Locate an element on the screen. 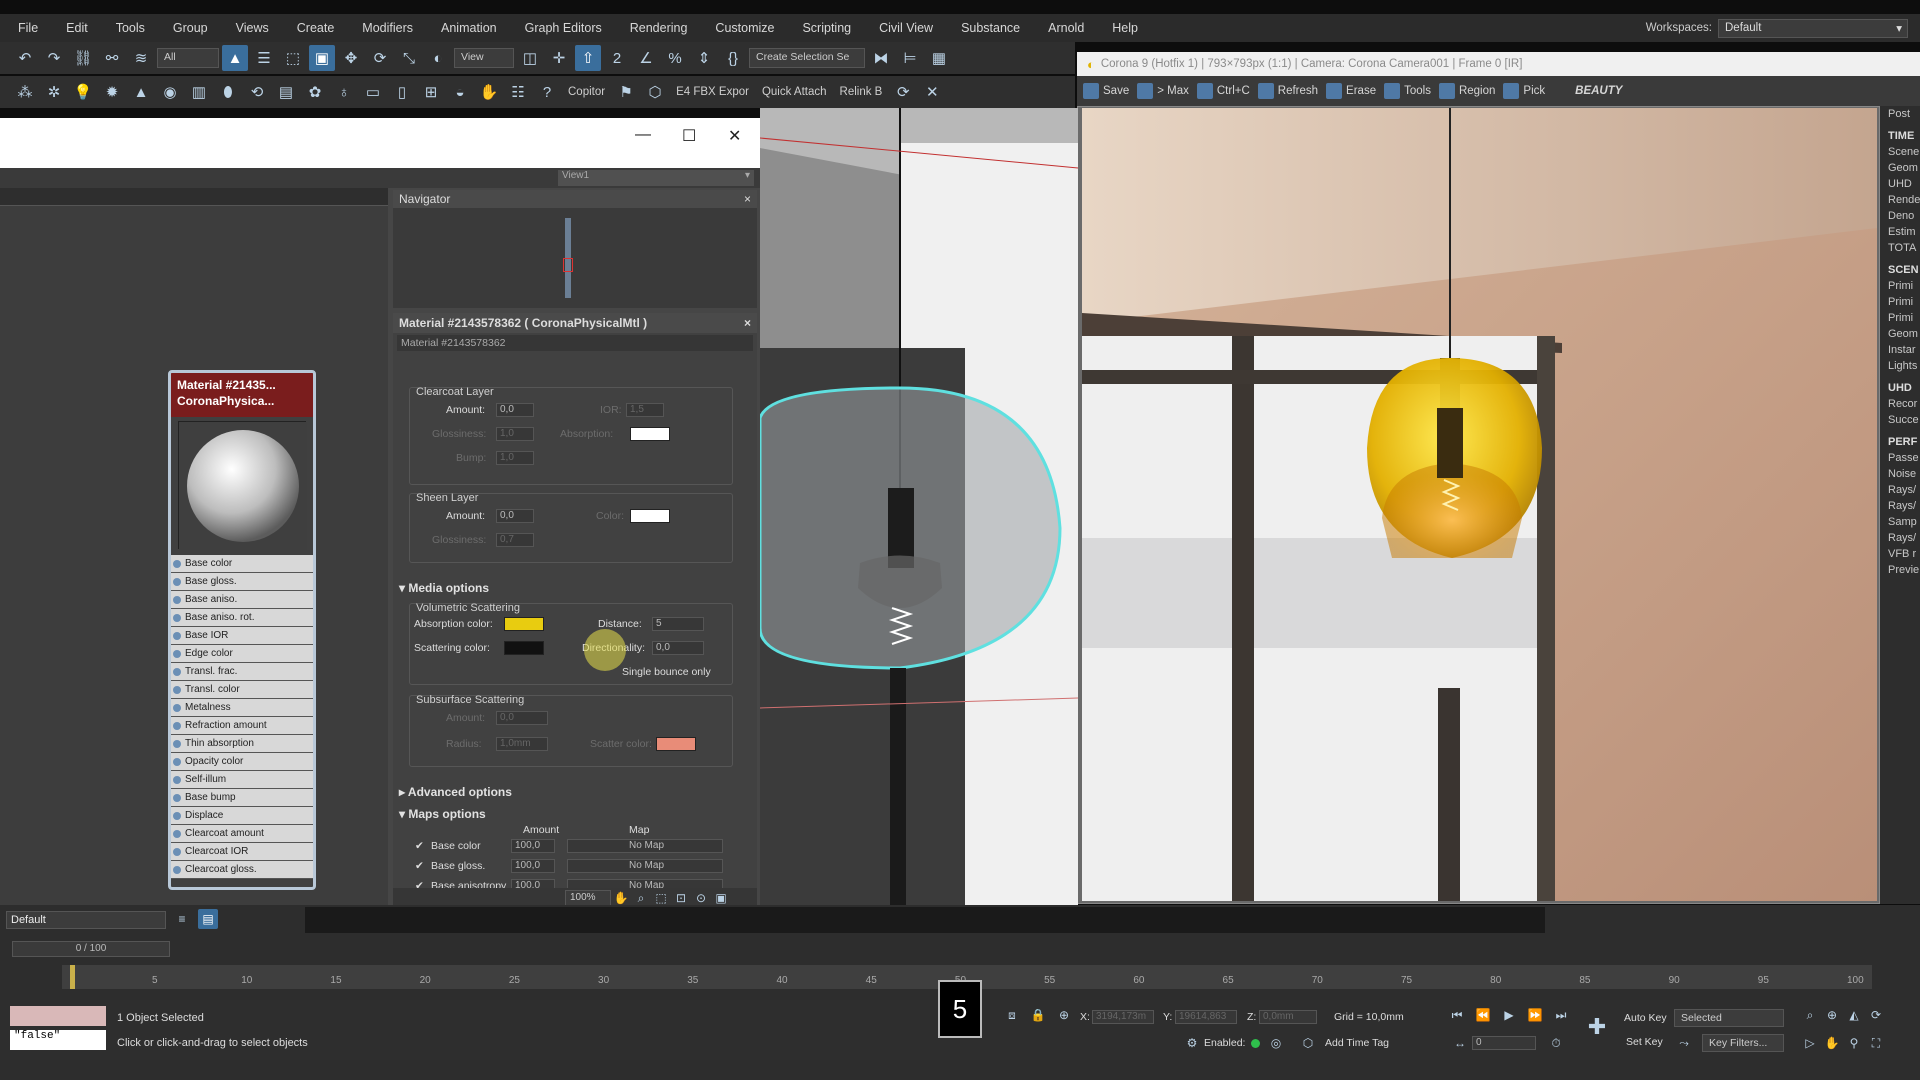  window-crossing-icon: ▣ is located at coordinates (322, 58).